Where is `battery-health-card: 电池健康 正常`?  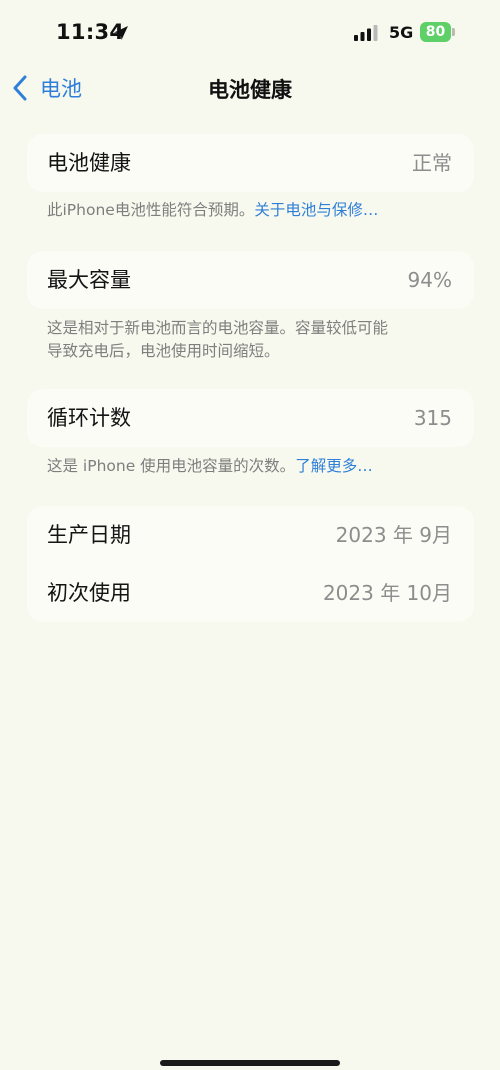 battery-health-card: 电池健康 正常 is located at coordinates (250, 163).